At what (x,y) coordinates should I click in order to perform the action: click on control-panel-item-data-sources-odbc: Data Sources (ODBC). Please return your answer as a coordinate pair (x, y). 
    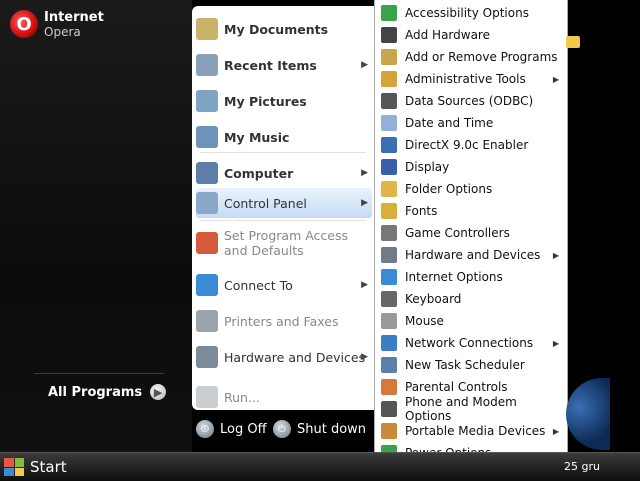
    Looking at the image, I should click on (471, 101).